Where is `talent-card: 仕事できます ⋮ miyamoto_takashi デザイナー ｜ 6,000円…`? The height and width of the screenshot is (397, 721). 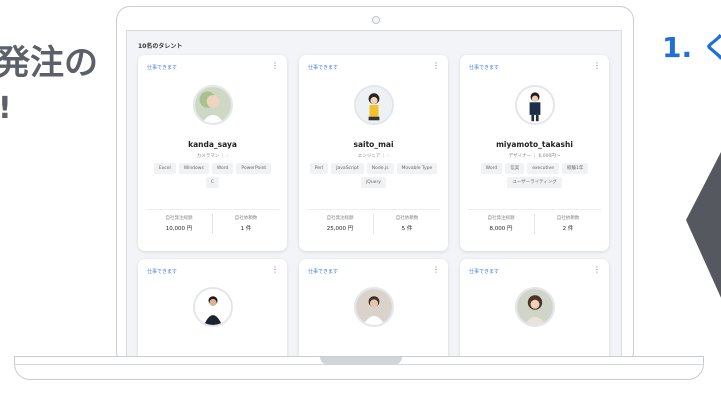
talent-card: 仕事できます ⋮ miyamoto_takashi デザイナー ｜ 6,000円… is located at coordinates (534, 153).